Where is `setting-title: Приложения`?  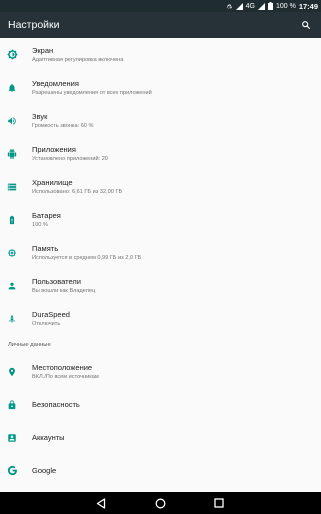 setting-title: Приложения is located at coordinates (54, 149).